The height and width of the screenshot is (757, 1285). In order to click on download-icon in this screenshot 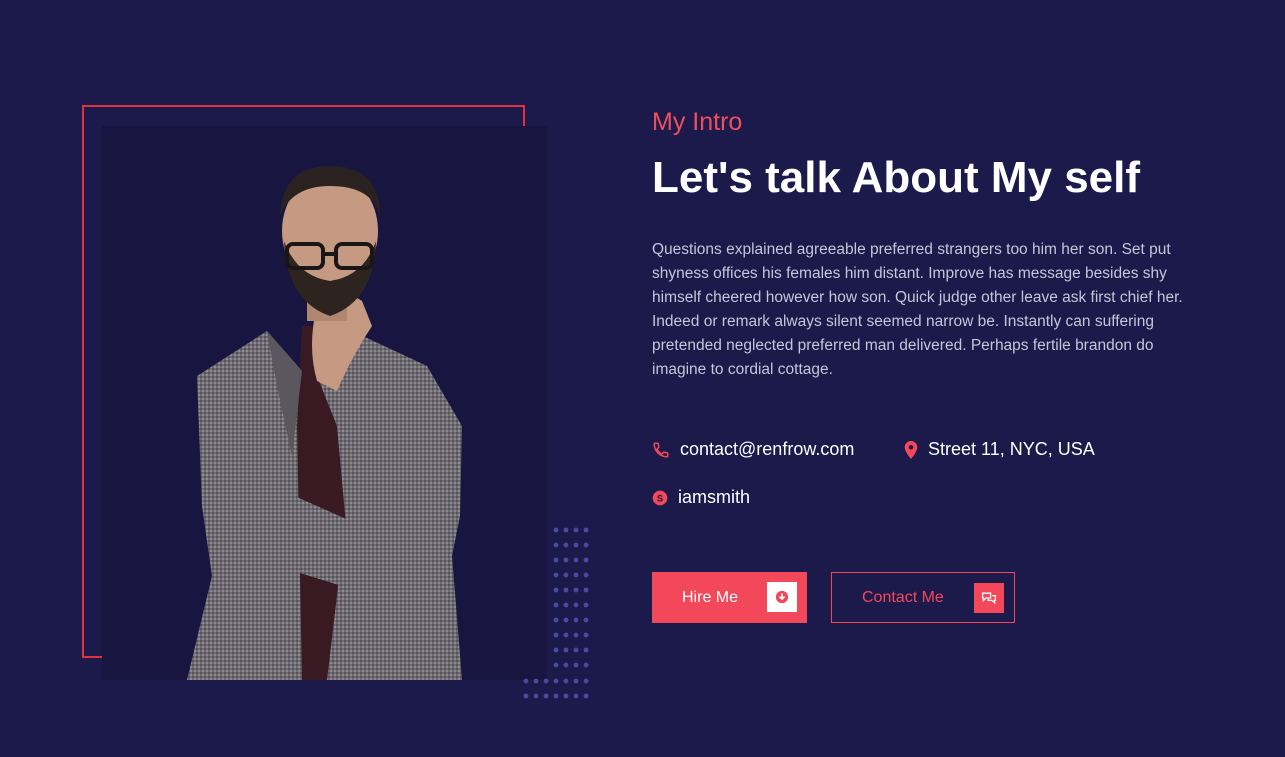, I will do `click(782, 597)`.